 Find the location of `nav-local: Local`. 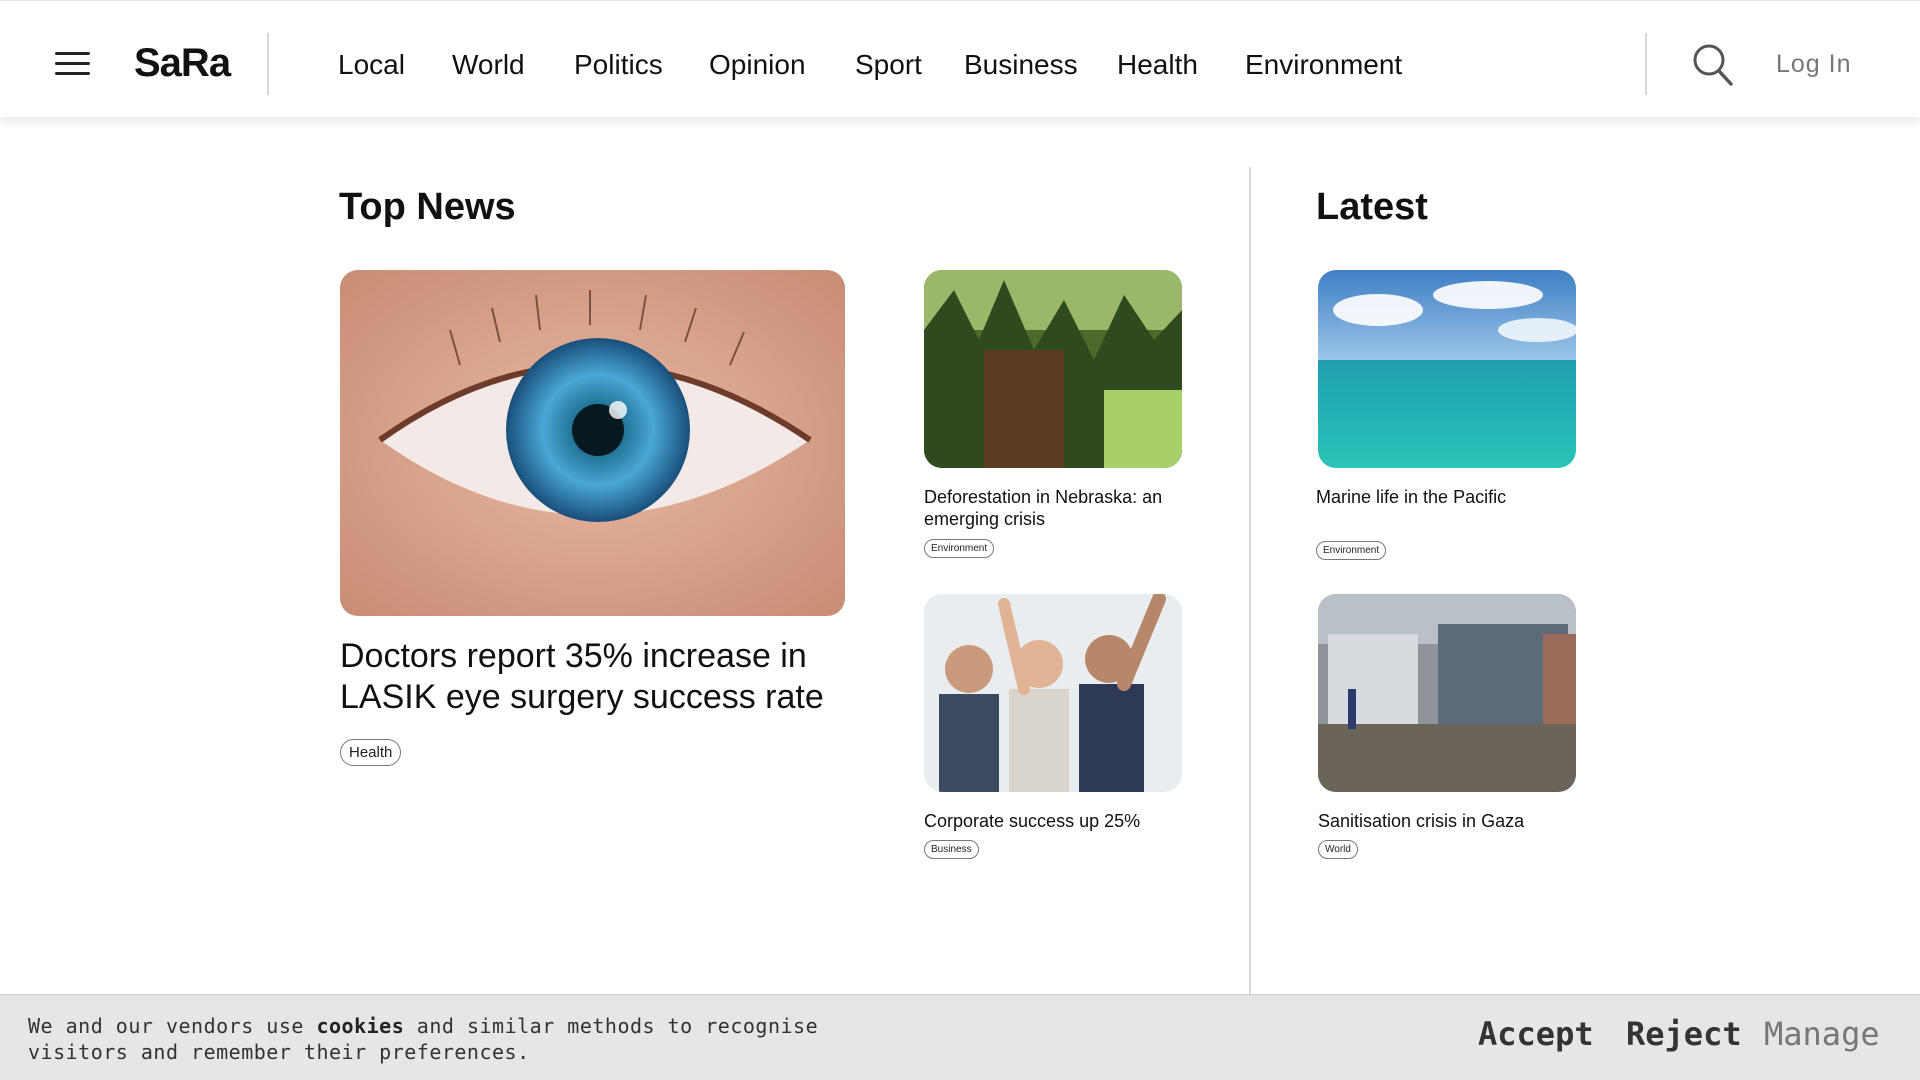

nav-local: Local is located at coordinates (371, 65).